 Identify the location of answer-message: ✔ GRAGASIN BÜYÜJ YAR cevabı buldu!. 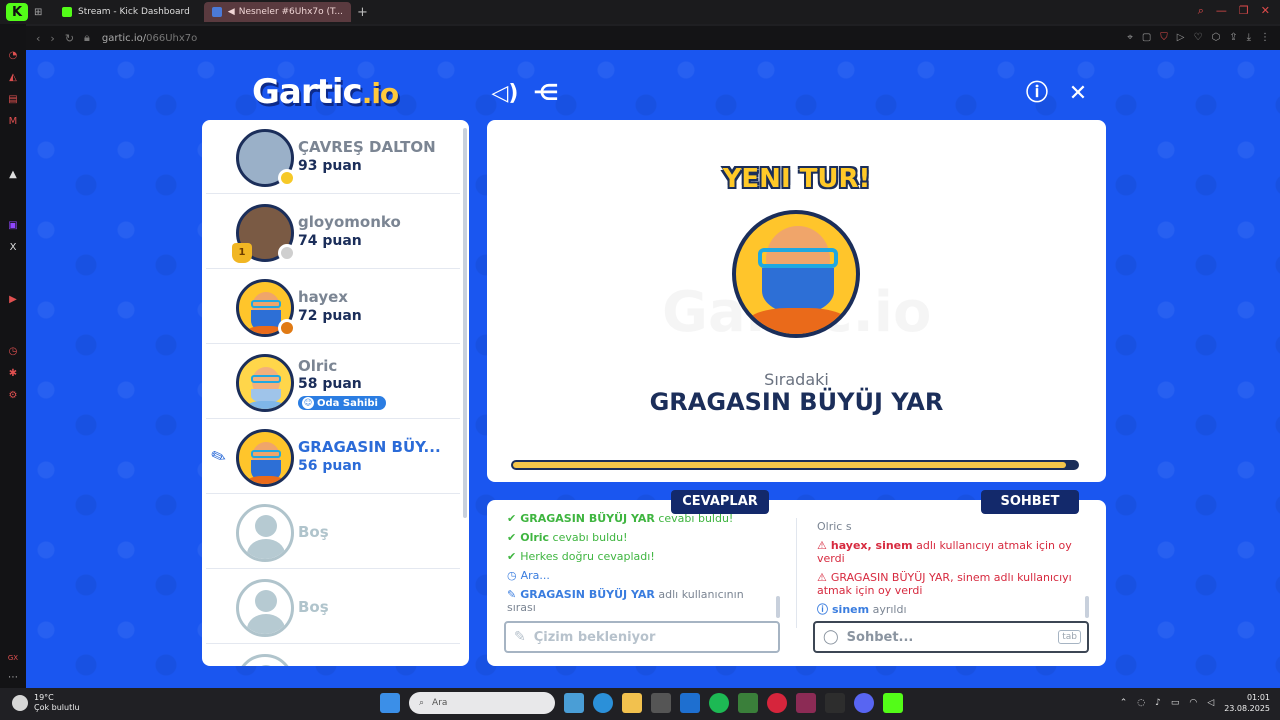
(642, 518).